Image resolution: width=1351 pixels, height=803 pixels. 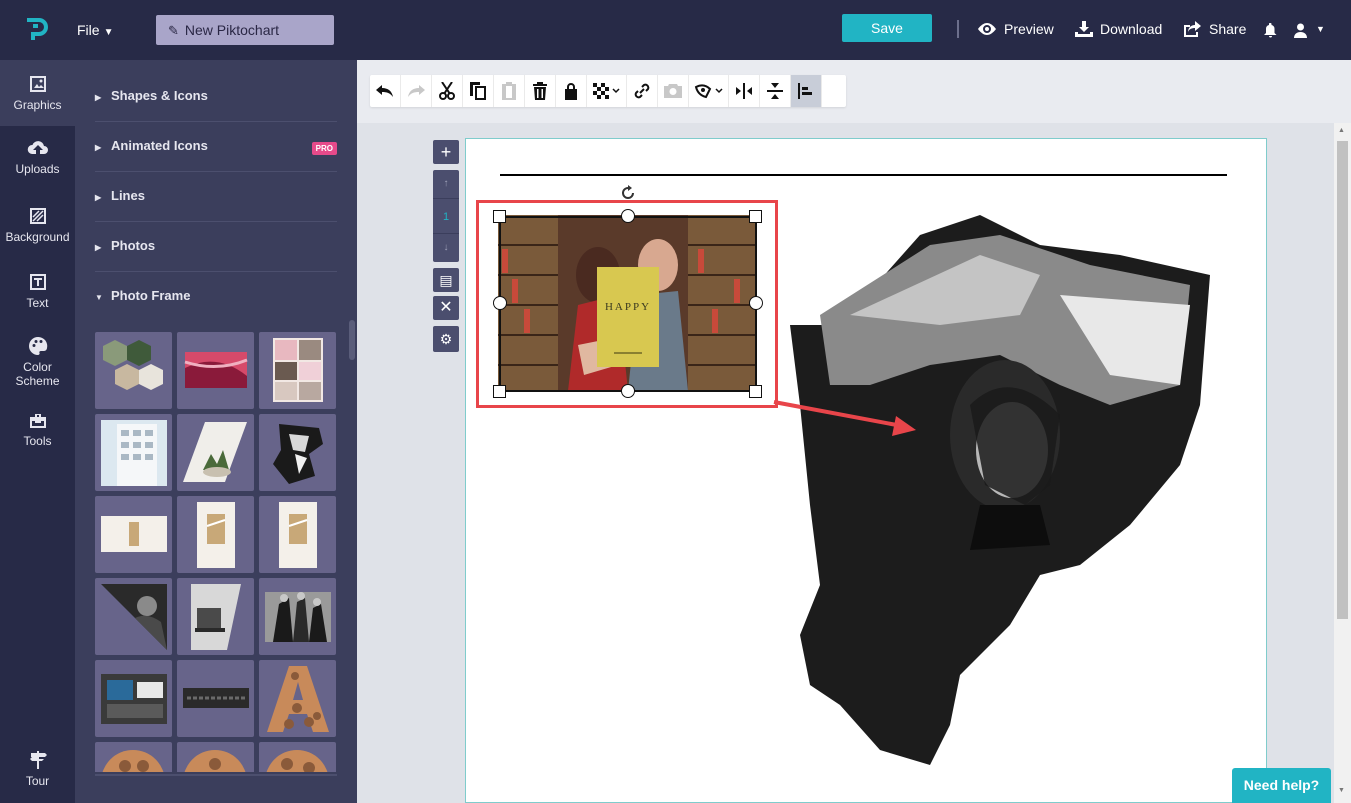 I want to click on share-button: Share, so click(x=1215, y=29).